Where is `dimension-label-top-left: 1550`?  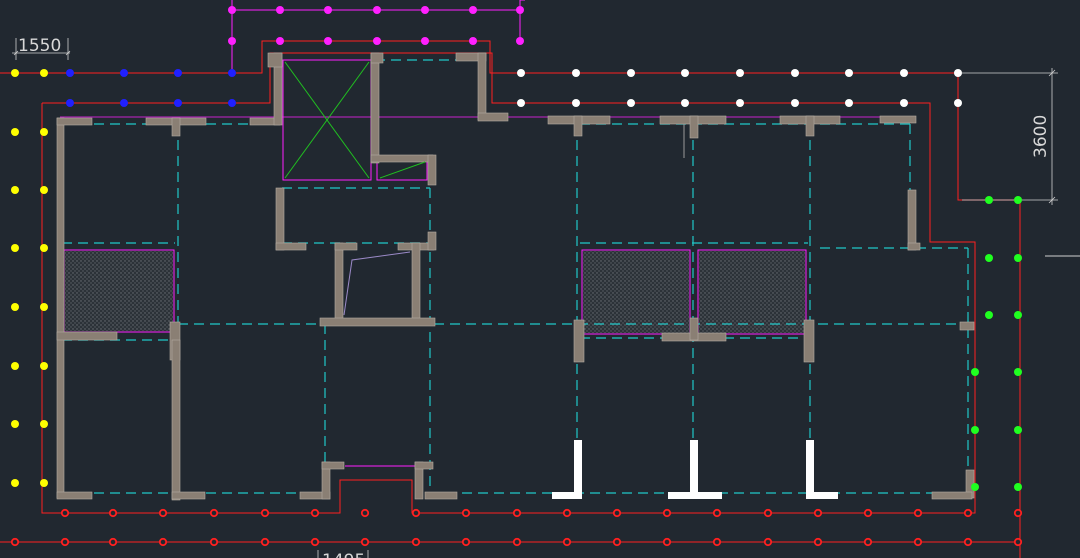
dimension-label-top-left: 1550 is located at coordinates (39, 46).